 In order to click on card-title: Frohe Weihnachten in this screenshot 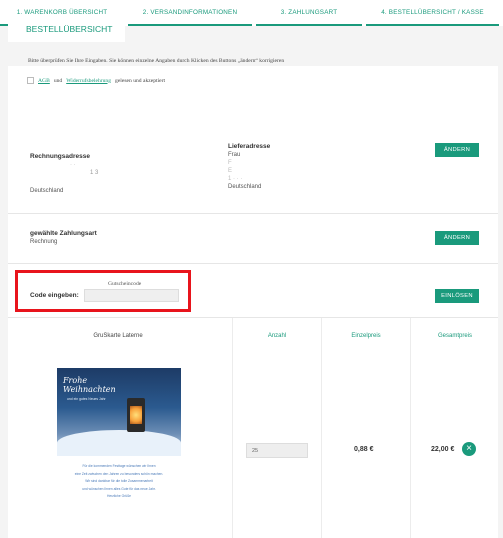, I will do `click(89, 385)`.